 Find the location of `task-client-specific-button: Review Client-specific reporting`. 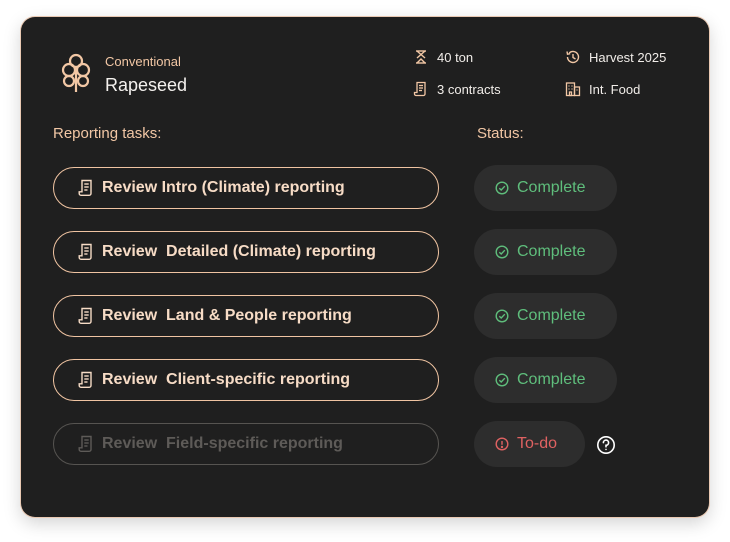

task-client-specific-button: Review Client-specific reporting is located at coordinates (246, 380).